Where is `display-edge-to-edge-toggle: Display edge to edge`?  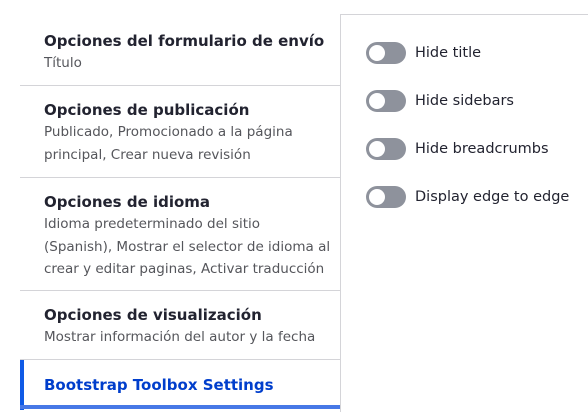
display-edge-to-edge-toggle: Display edge to edge is located at coordinates (467, 197).